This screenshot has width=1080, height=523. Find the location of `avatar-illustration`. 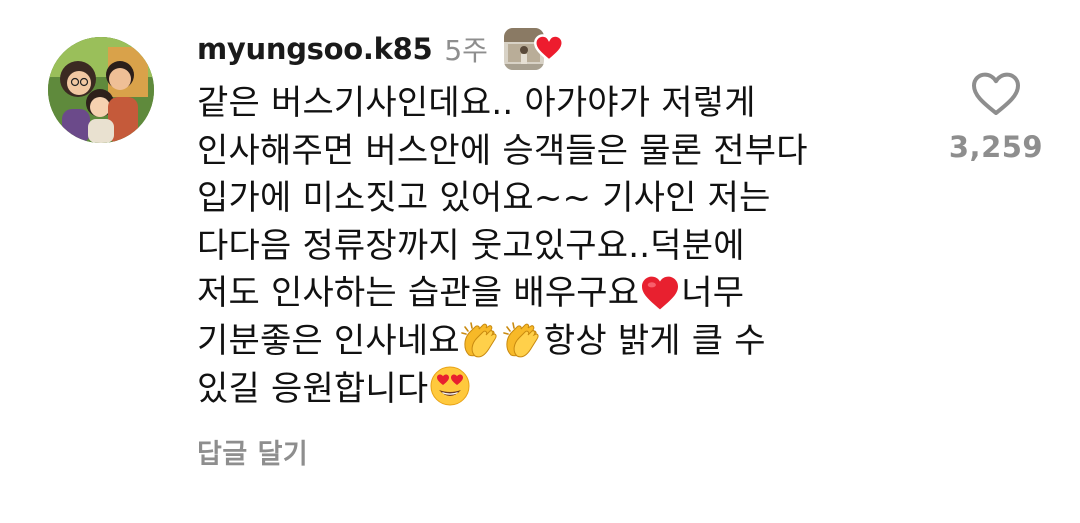

avatar-illustration is located at coordinates (101, 90).